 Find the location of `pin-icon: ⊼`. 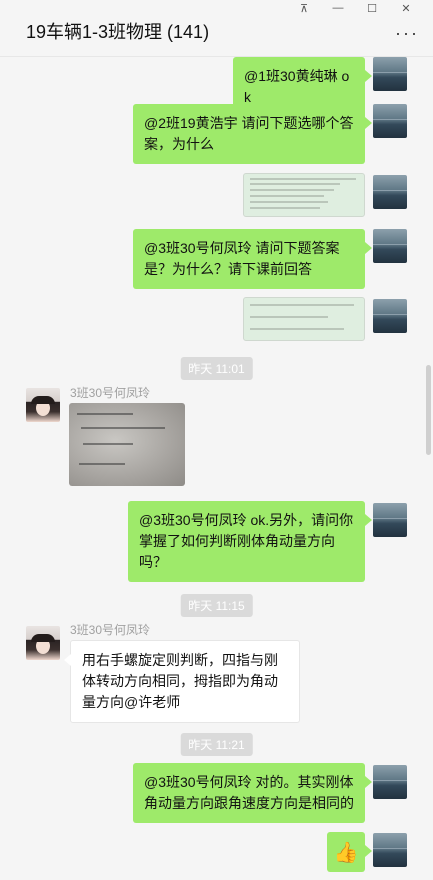

pin-icon: ⊼ is located at coordinates (304, 8).